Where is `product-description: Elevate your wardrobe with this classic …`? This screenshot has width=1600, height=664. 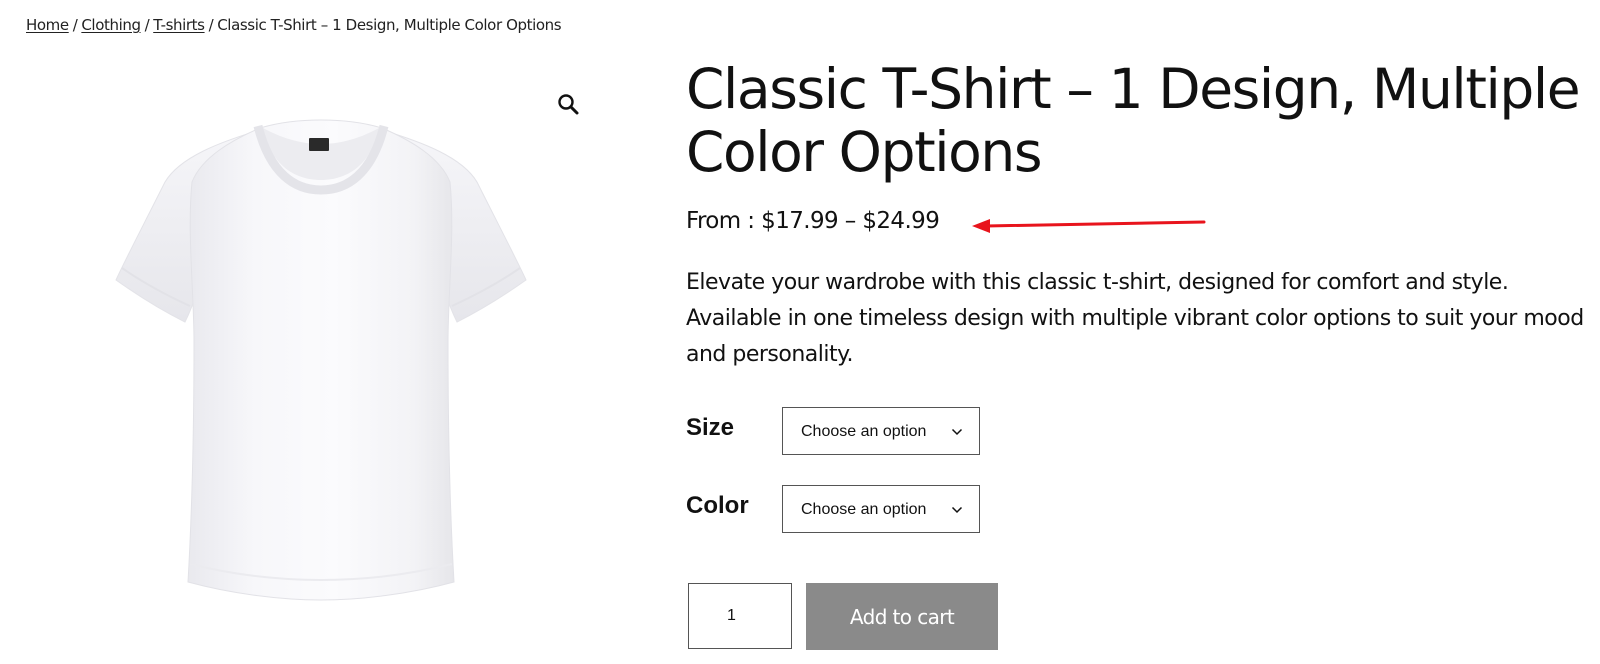 product-description: Elevate your wardrobe with this classic … is located at coordinates (1135, 318).